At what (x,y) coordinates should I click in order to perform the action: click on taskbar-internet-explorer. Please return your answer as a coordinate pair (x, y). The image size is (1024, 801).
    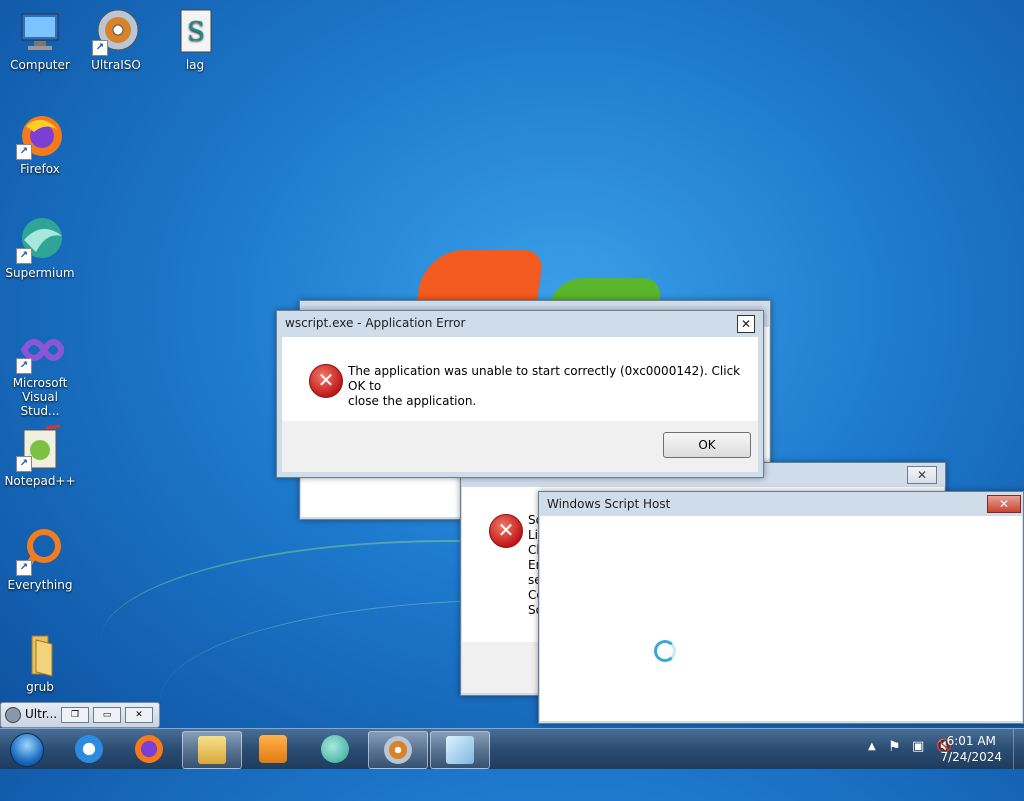
    Looking at the image, I should click on (89, 749).